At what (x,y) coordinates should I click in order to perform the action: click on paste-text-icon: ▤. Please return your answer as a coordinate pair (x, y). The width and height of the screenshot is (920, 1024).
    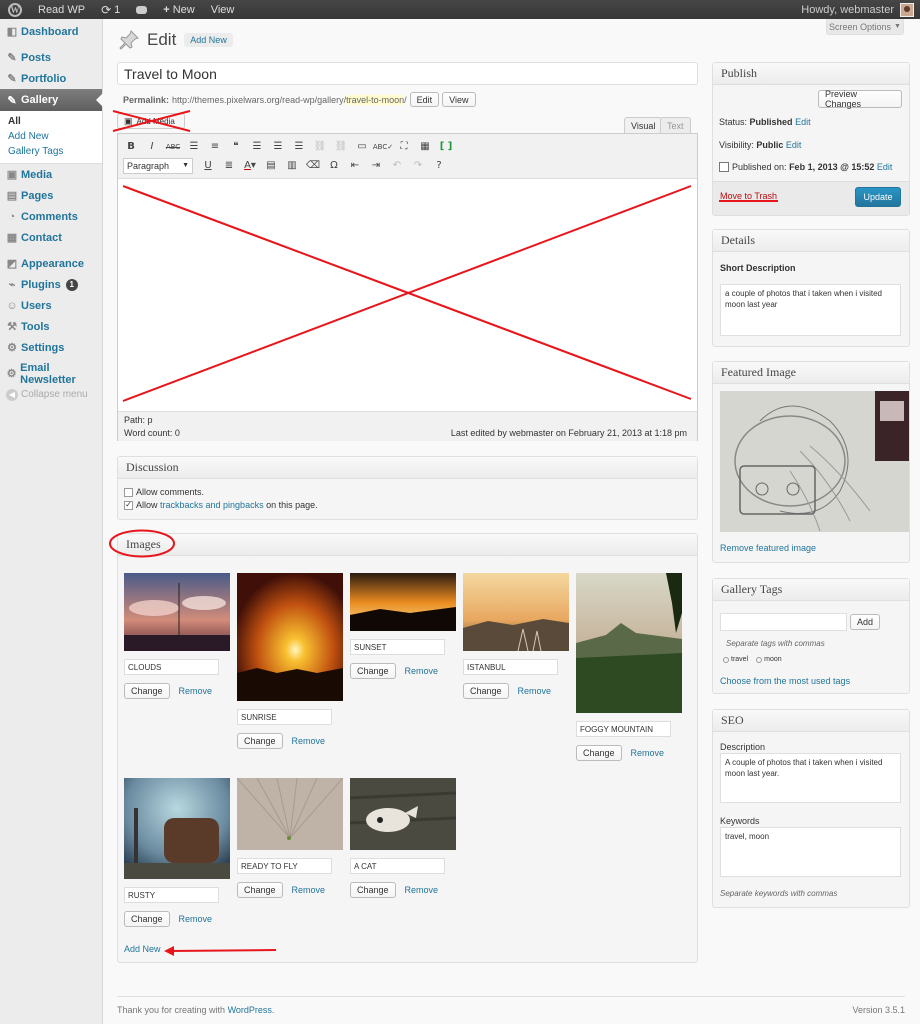
    Looking at the image, I should click on (271, 166).